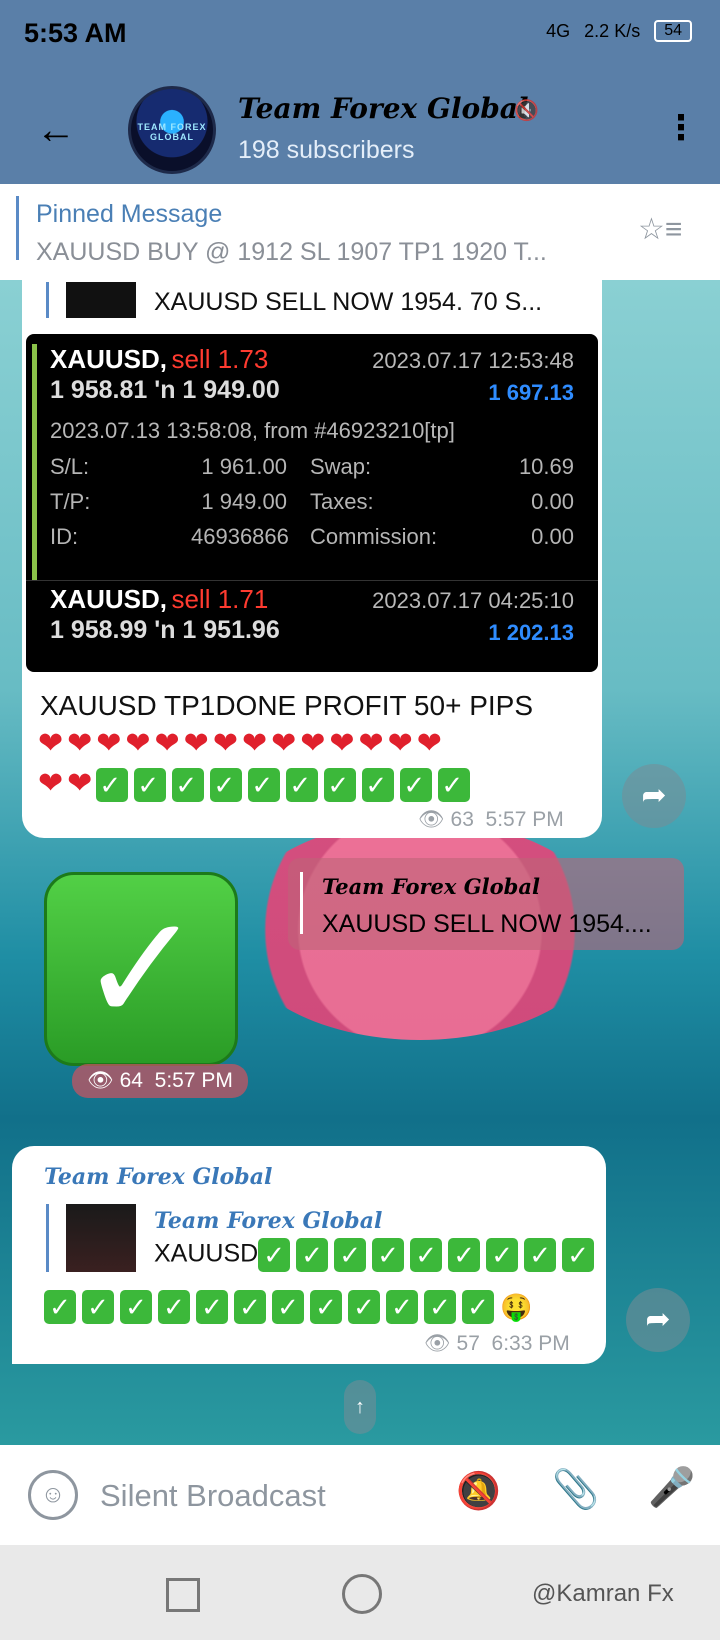  I want to click on status-indicators: 4G 2.2 K/s 54, so click(619, 31).